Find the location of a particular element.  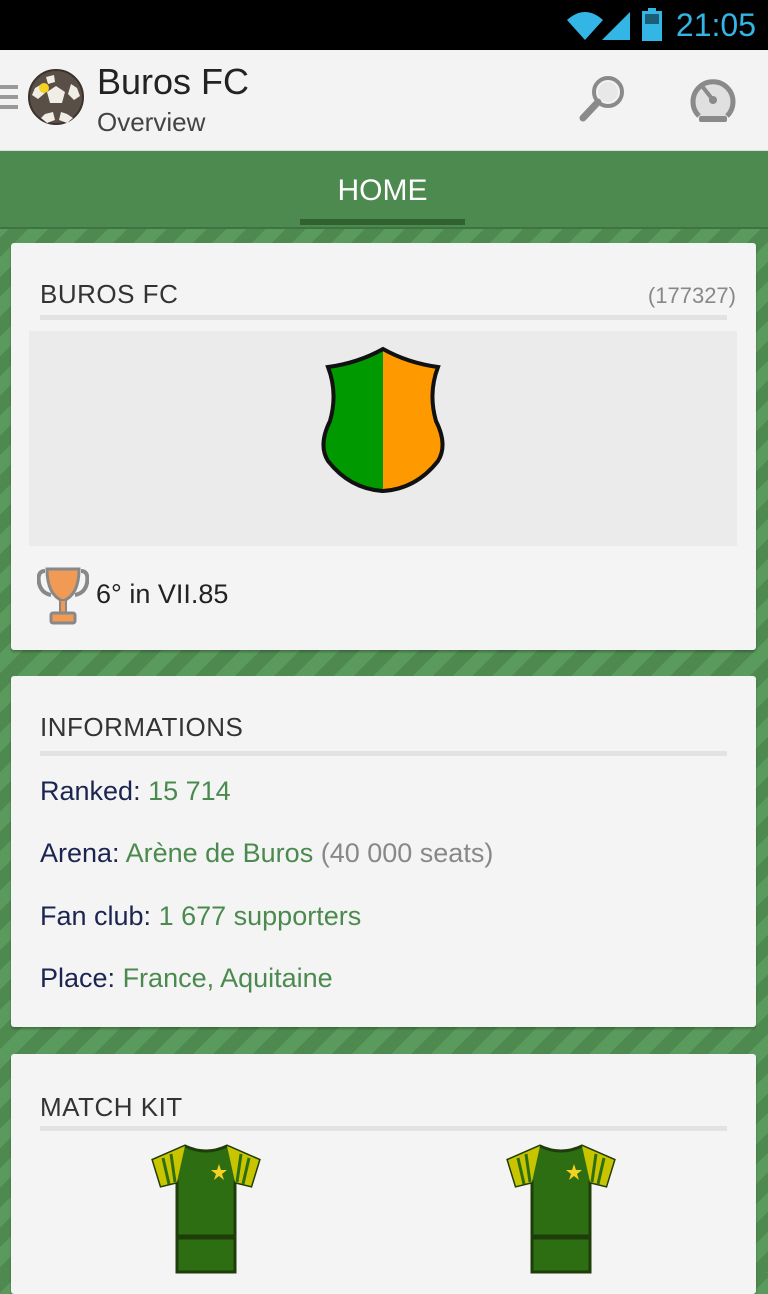

club-crest-icon is located at coordinates (383, 420).